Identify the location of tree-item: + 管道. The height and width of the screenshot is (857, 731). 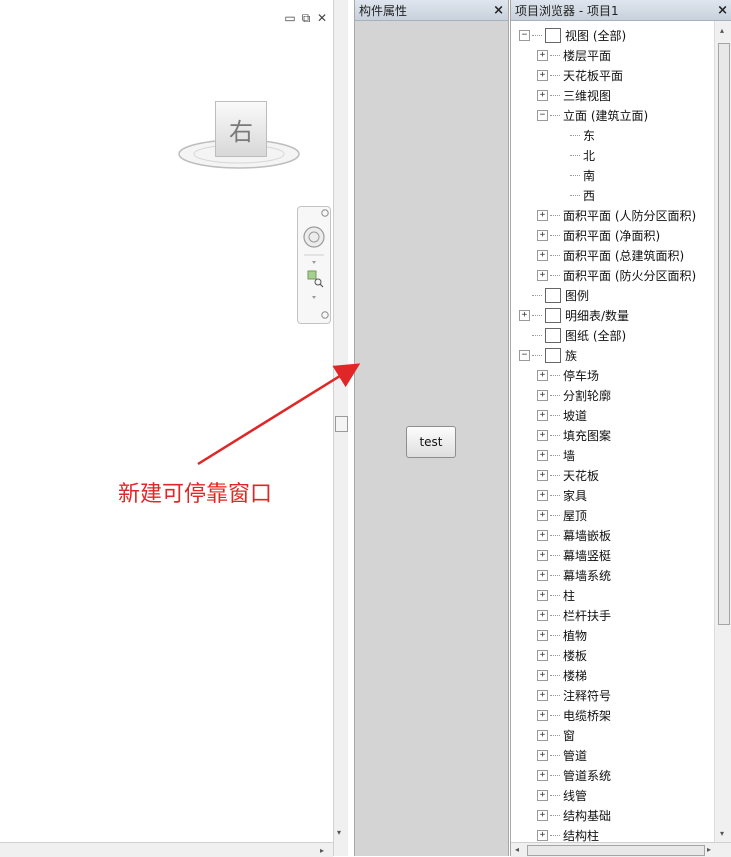
(562, 755).